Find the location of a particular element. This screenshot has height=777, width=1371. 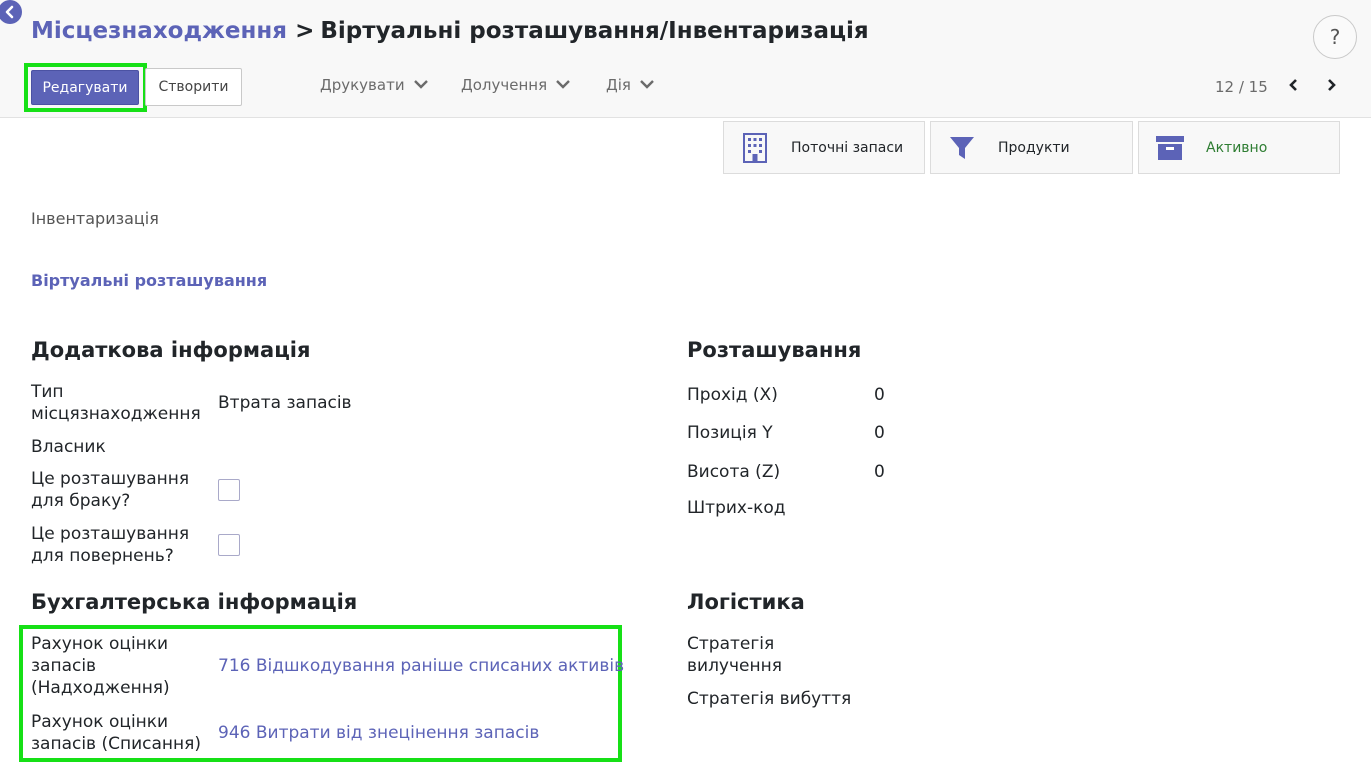

building-icon is located at coordinates (755, 147).